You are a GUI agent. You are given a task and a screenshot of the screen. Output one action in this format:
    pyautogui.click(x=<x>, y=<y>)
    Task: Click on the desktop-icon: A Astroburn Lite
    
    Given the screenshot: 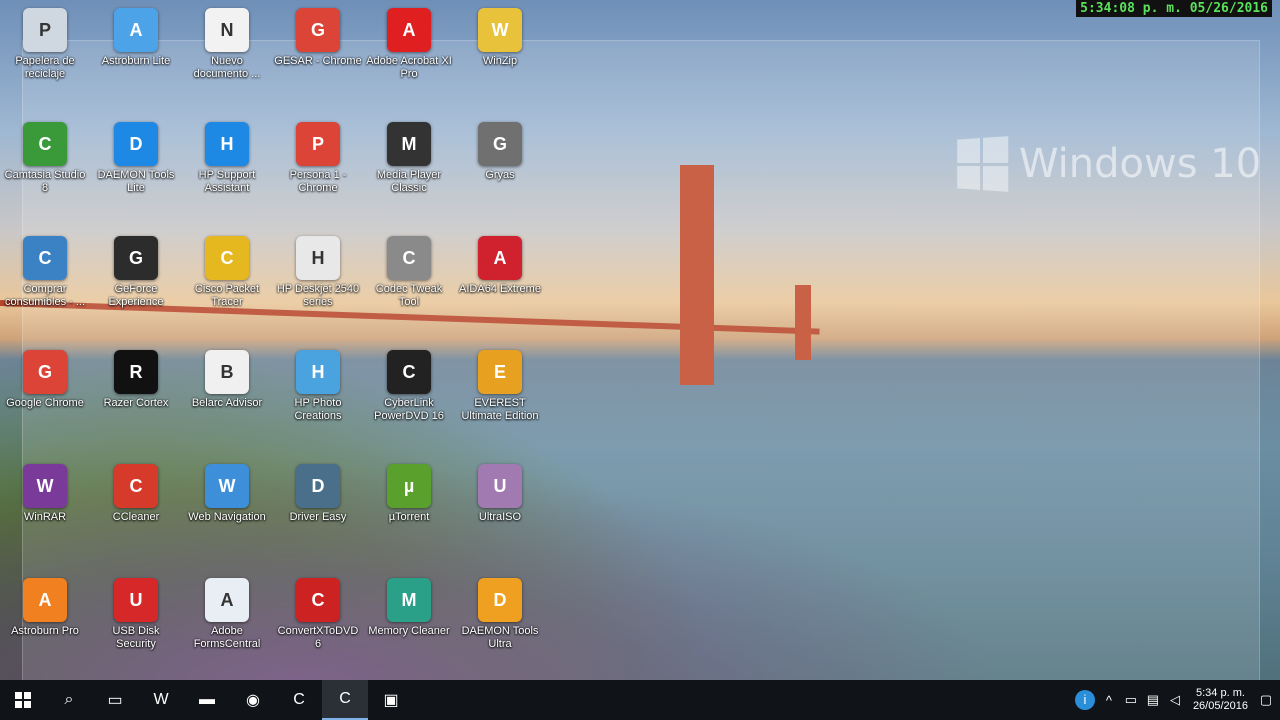 What is the action you would take?
    pyautogui.click(x=136, y=38)
    